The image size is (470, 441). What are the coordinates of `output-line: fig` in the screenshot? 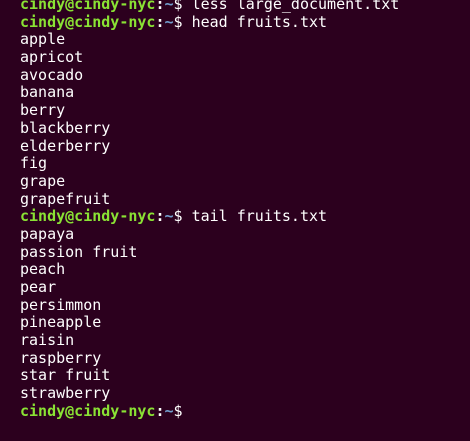 It's located at (245, 163).